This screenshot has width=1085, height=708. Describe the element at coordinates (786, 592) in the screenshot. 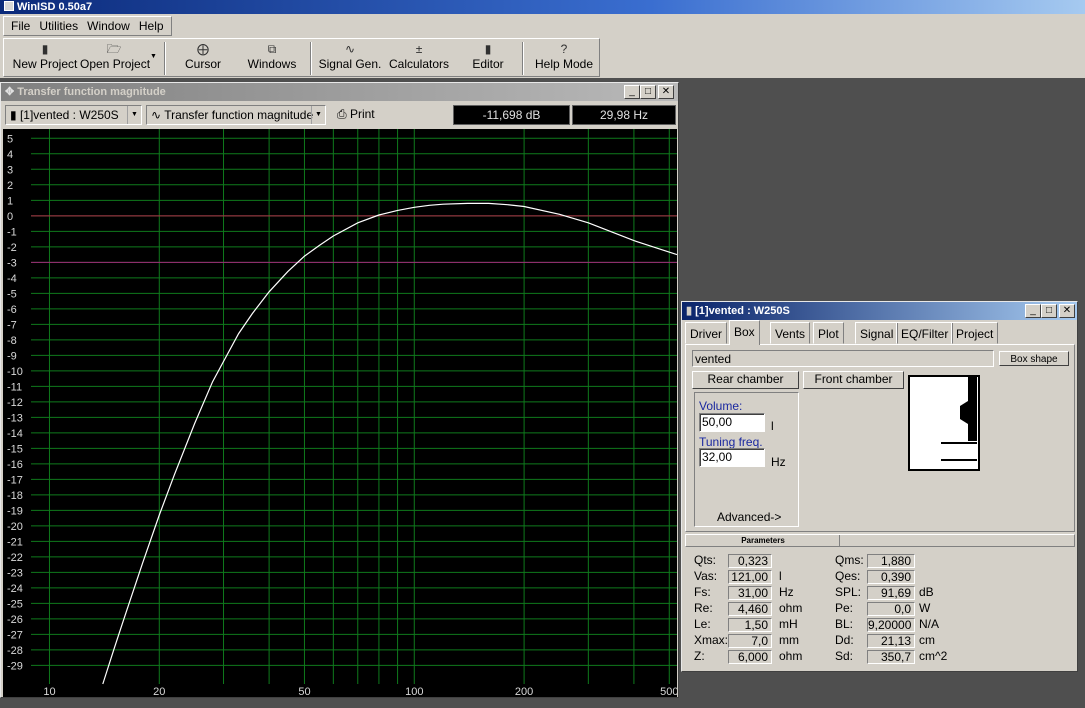

I see `param-unit-fs: Hz` at that location.